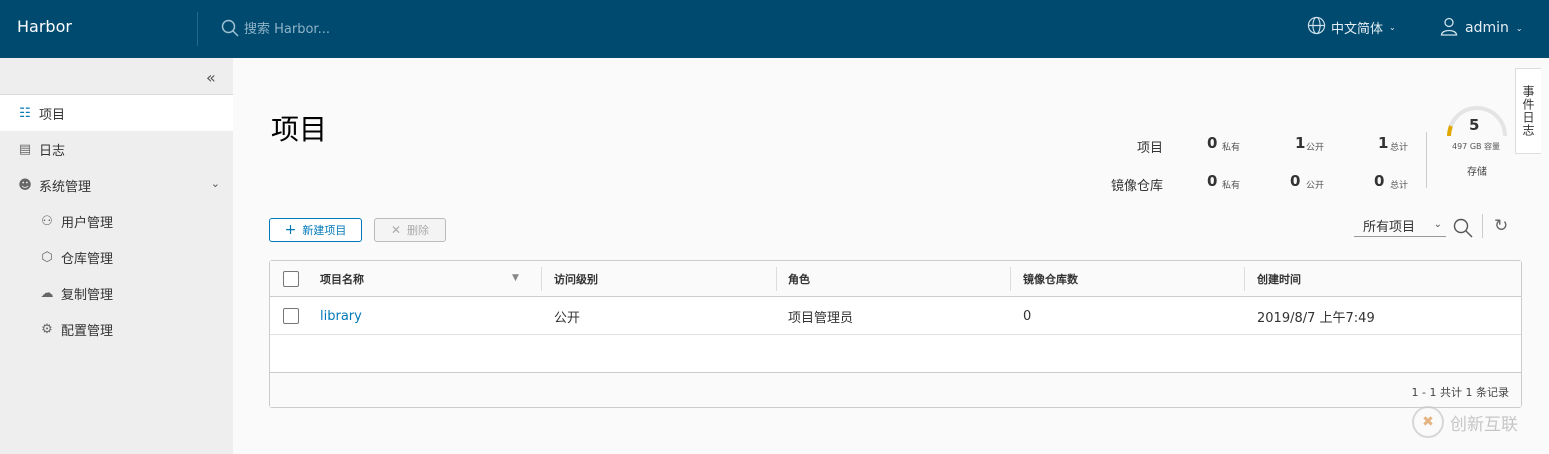 This screenshot has width=1549, height=454. What do you see at coordinates (87, 223) in the screenshot?
I see `sidebar-item-label: 用户管理` at bounding box center [87, 223].